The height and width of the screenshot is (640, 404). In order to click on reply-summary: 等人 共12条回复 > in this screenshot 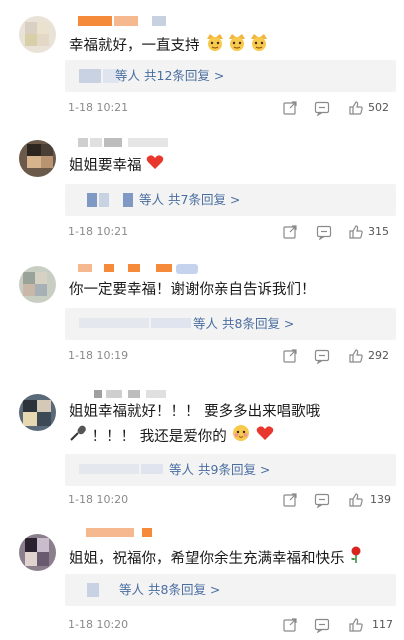, I will do `click(230, 76)`.